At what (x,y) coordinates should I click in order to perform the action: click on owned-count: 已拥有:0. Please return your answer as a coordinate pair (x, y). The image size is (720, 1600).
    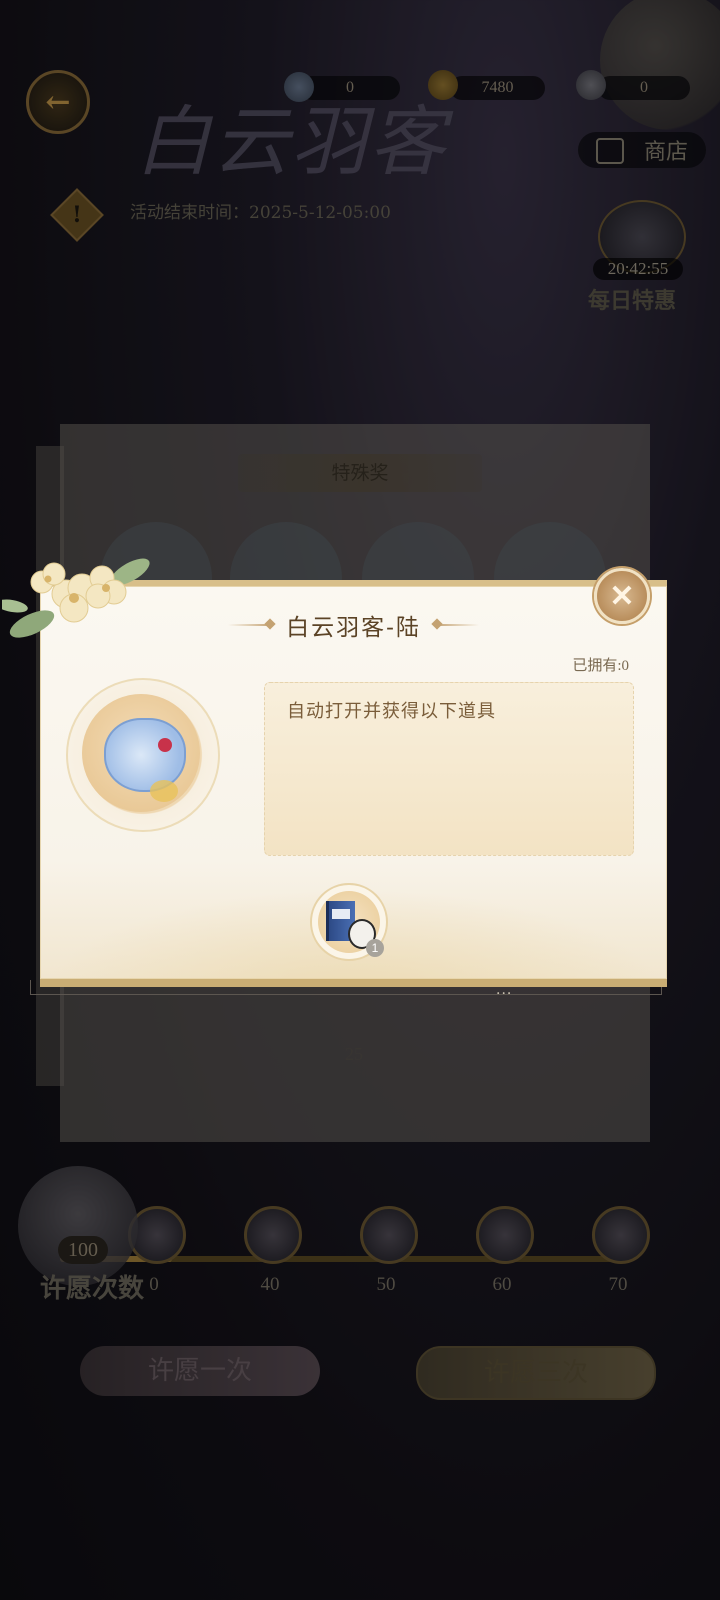
    Looking at the image, I should click on (600, 666).